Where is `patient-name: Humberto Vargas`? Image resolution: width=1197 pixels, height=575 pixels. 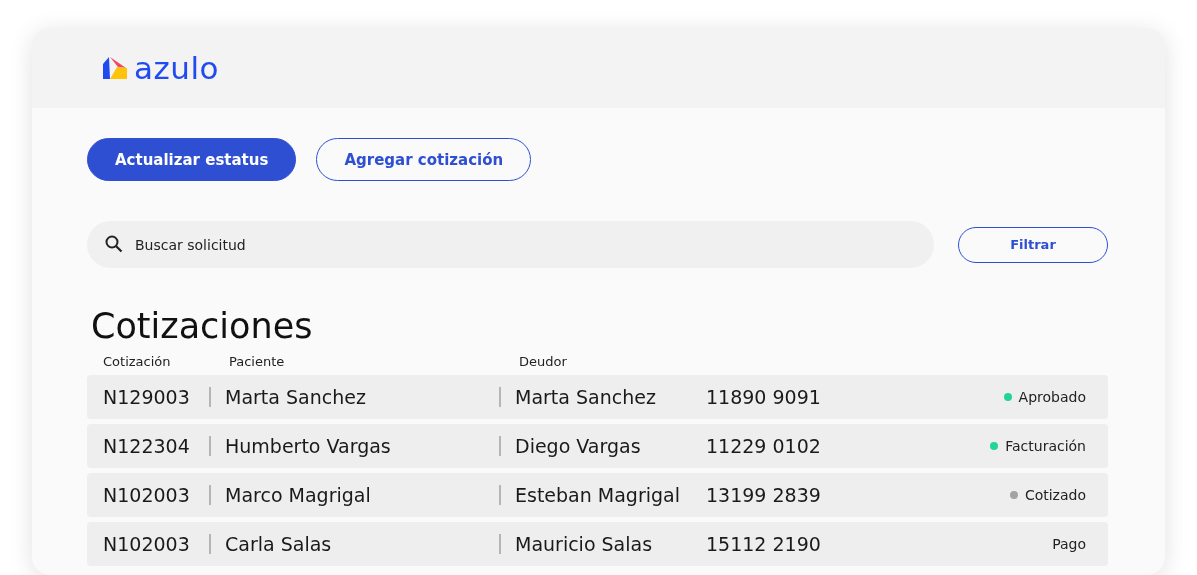 patient-name: Humberto Vargas is located at coordinates (308, 446).